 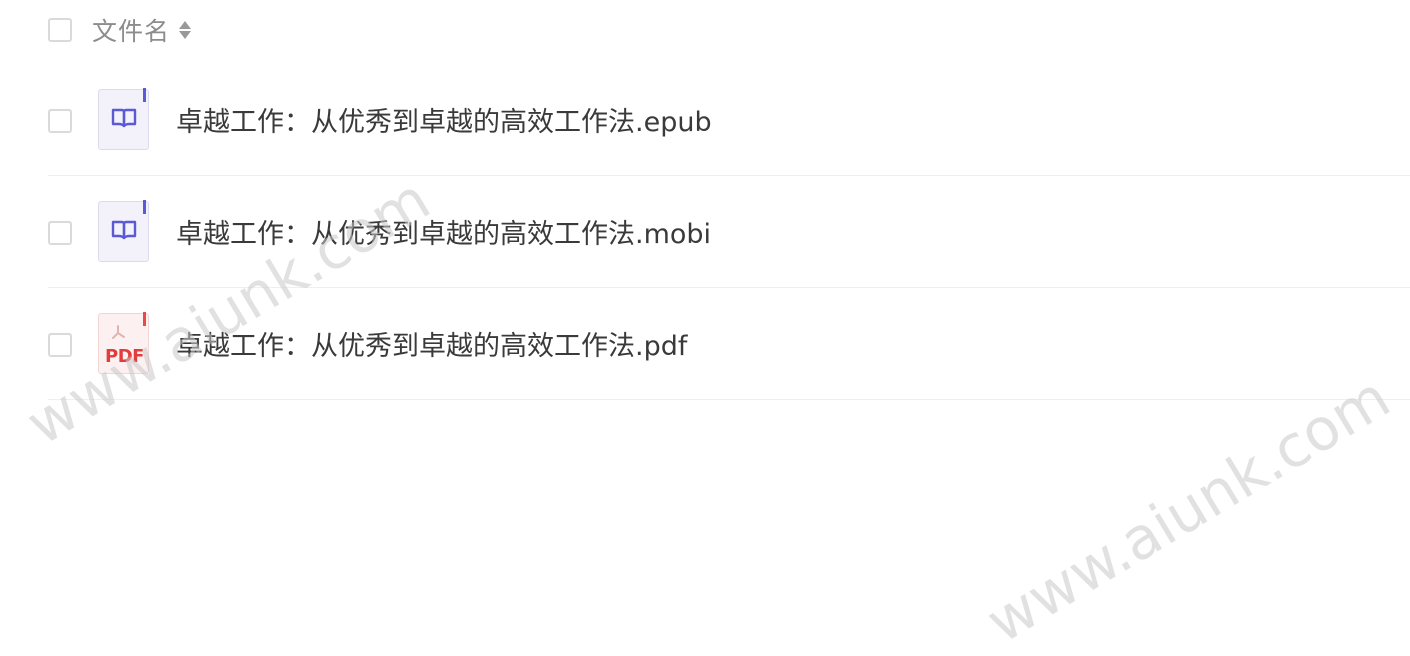 I want to click on file-list-header: 文件名, so click(x=729, y=30).